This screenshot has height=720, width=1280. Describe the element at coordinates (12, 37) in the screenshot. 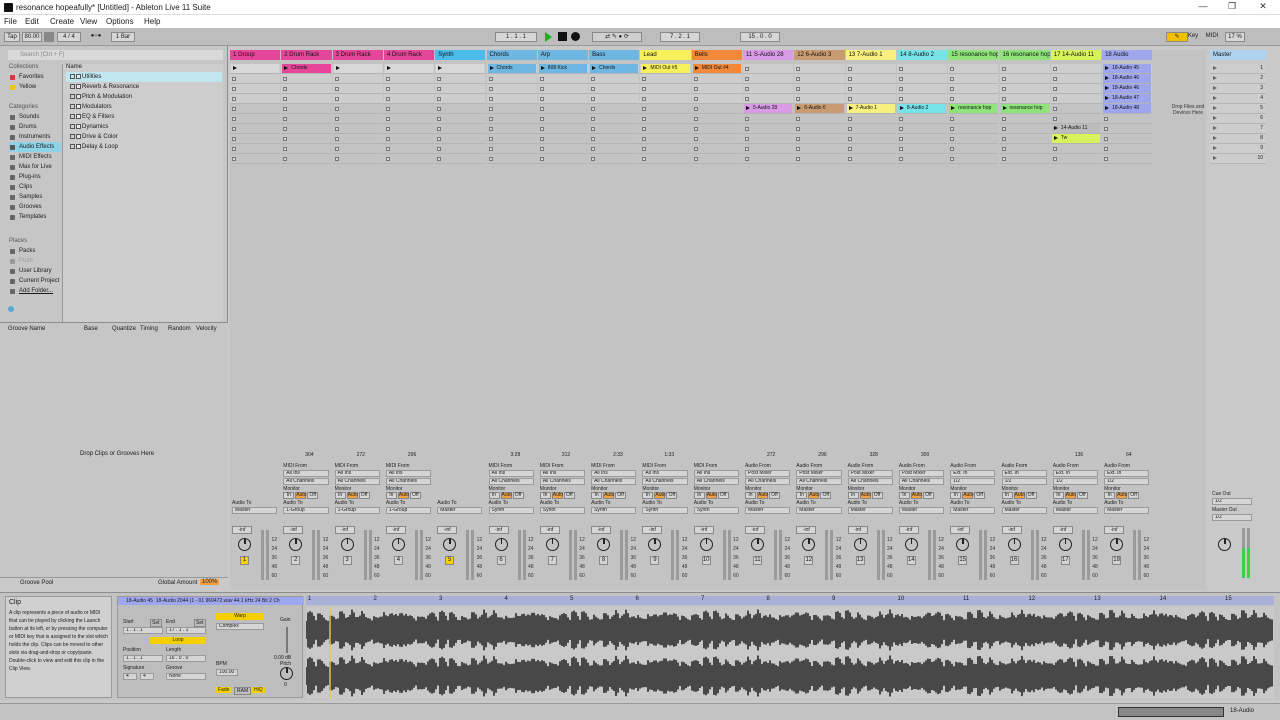

I see `tap-button: Tap` at that location.